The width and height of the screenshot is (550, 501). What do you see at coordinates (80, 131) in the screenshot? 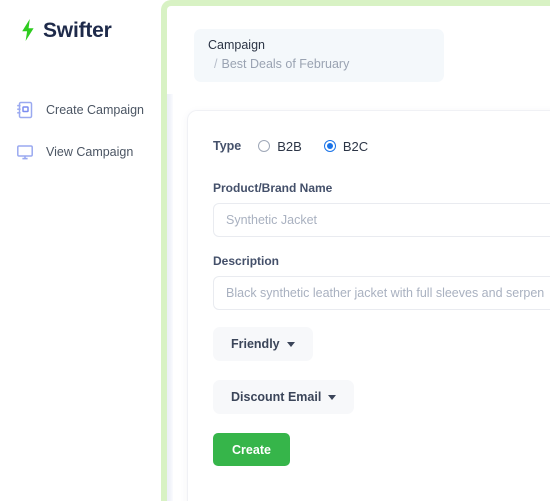
I see `sidebar-nav: Create Campaign View Campaign` at bounding box center [80, 131].